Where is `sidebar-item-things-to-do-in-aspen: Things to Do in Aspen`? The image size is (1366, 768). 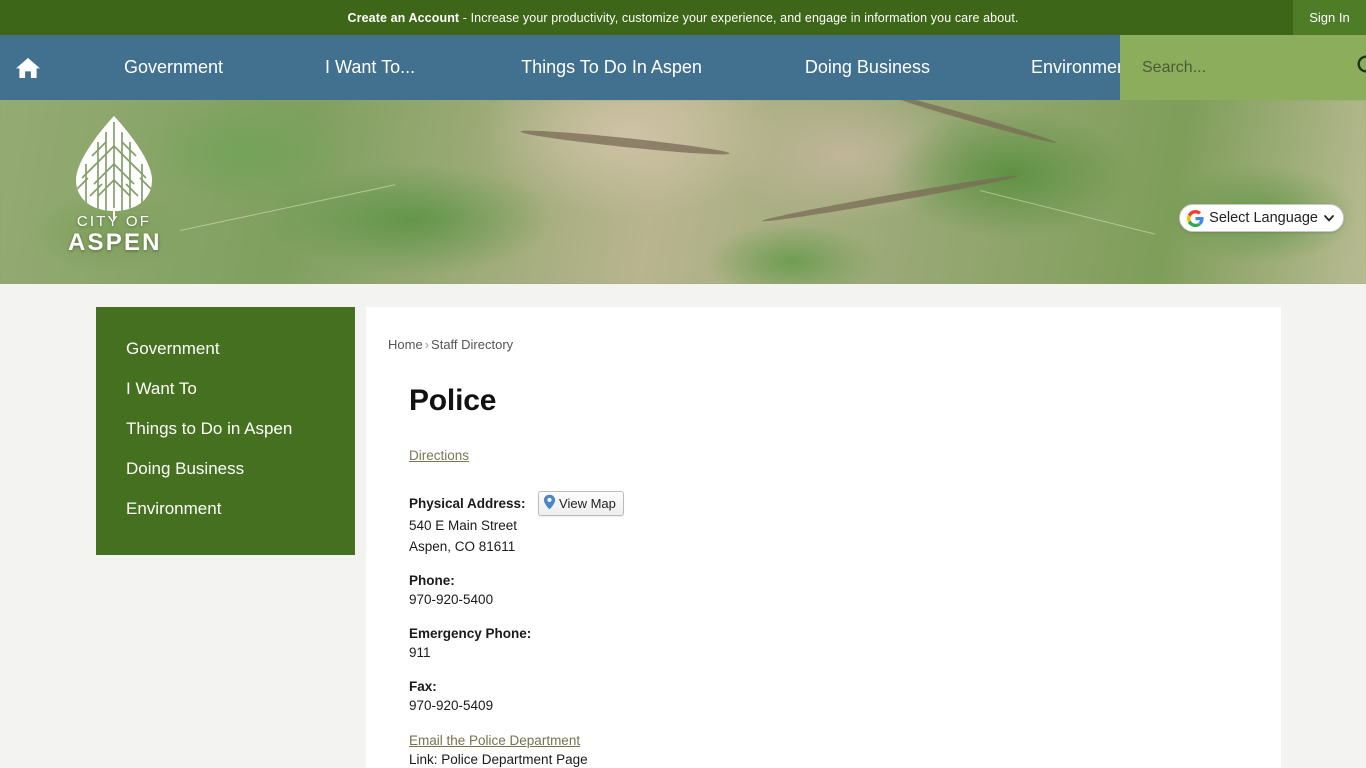
sidebar-item-things-to-do-in-aspen: Things to Do in Aspen is located at coordinates (225, 429).